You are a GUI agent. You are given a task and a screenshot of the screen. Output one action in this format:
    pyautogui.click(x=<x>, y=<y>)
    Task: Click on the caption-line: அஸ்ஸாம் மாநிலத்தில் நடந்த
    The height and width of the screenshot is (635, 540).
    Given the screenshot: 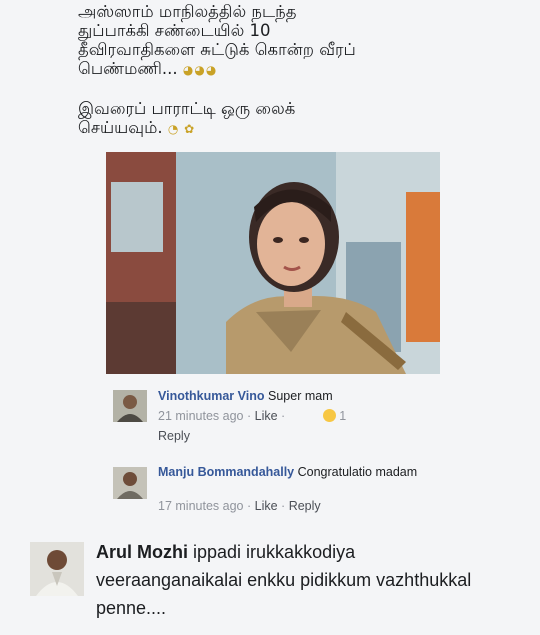 What is the action you would take?
    pyautogui.click(x=187, y=11)
    